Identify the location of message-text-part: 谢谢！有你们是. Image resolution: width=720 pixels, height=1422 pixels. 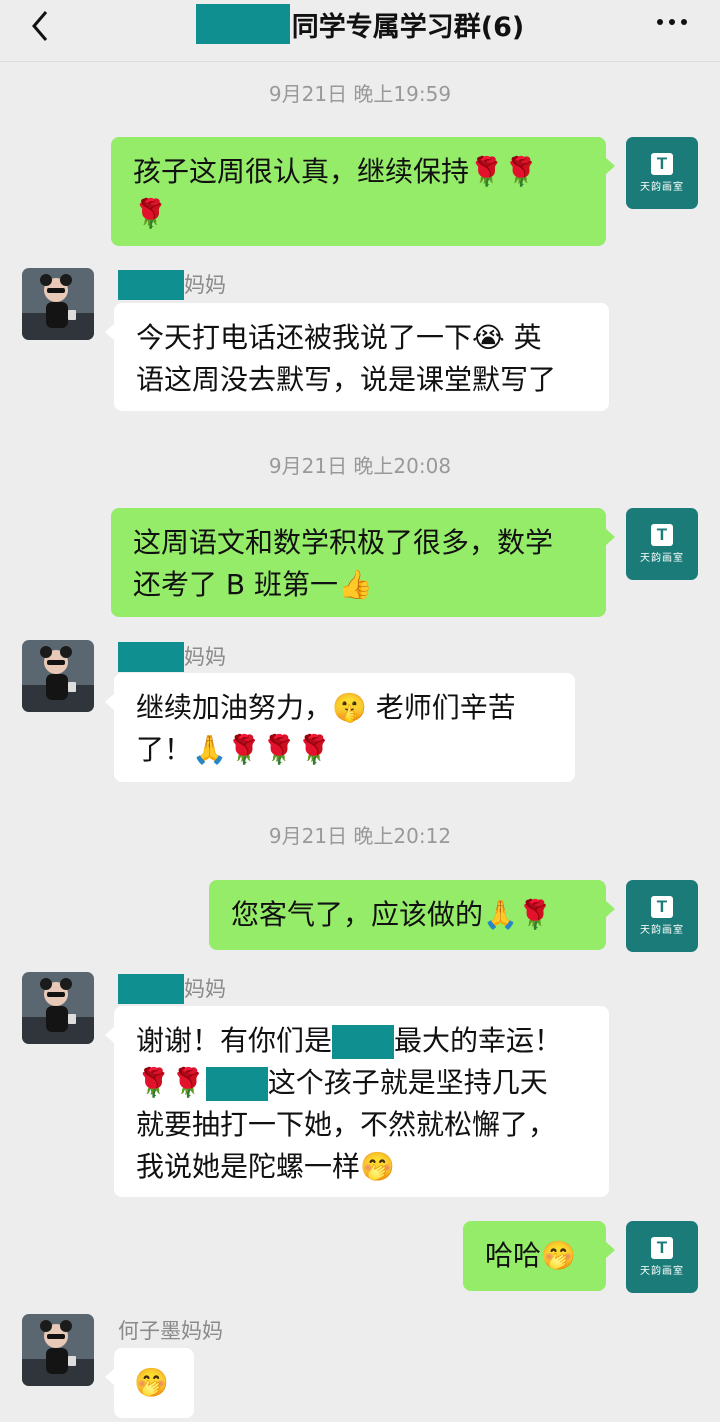
(234, 1040).